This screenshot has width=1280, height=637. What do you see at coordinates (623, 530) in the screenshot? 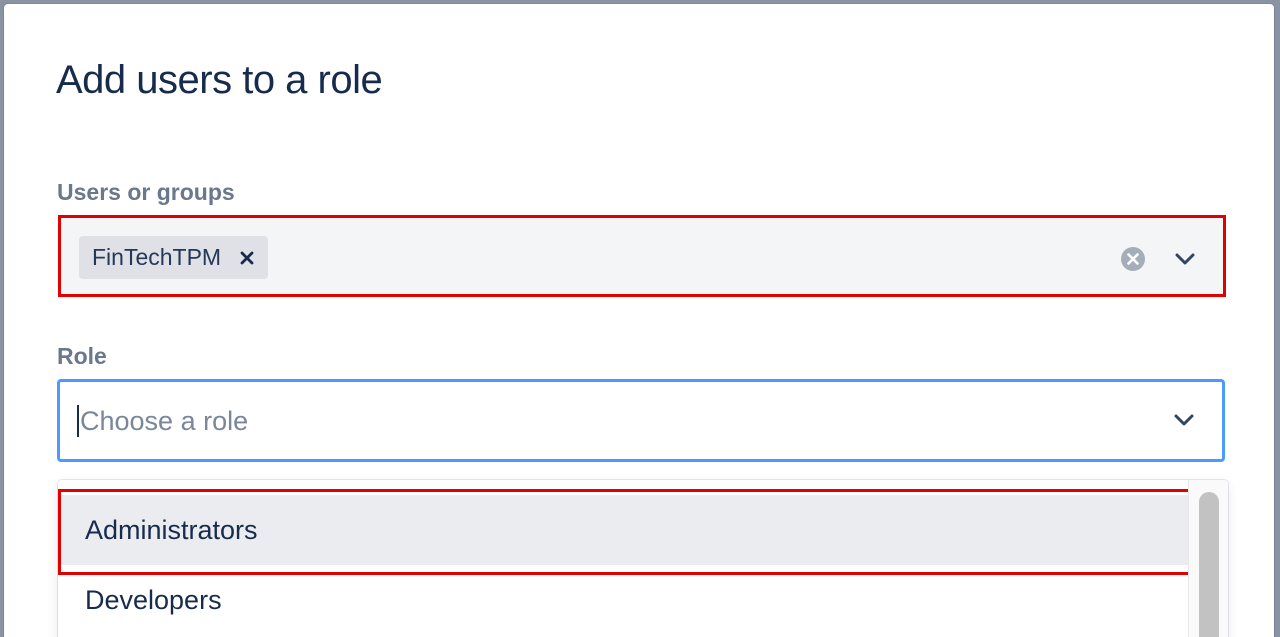
I see `role-option-administrators: Administrators` at bounding box center [623, 530].